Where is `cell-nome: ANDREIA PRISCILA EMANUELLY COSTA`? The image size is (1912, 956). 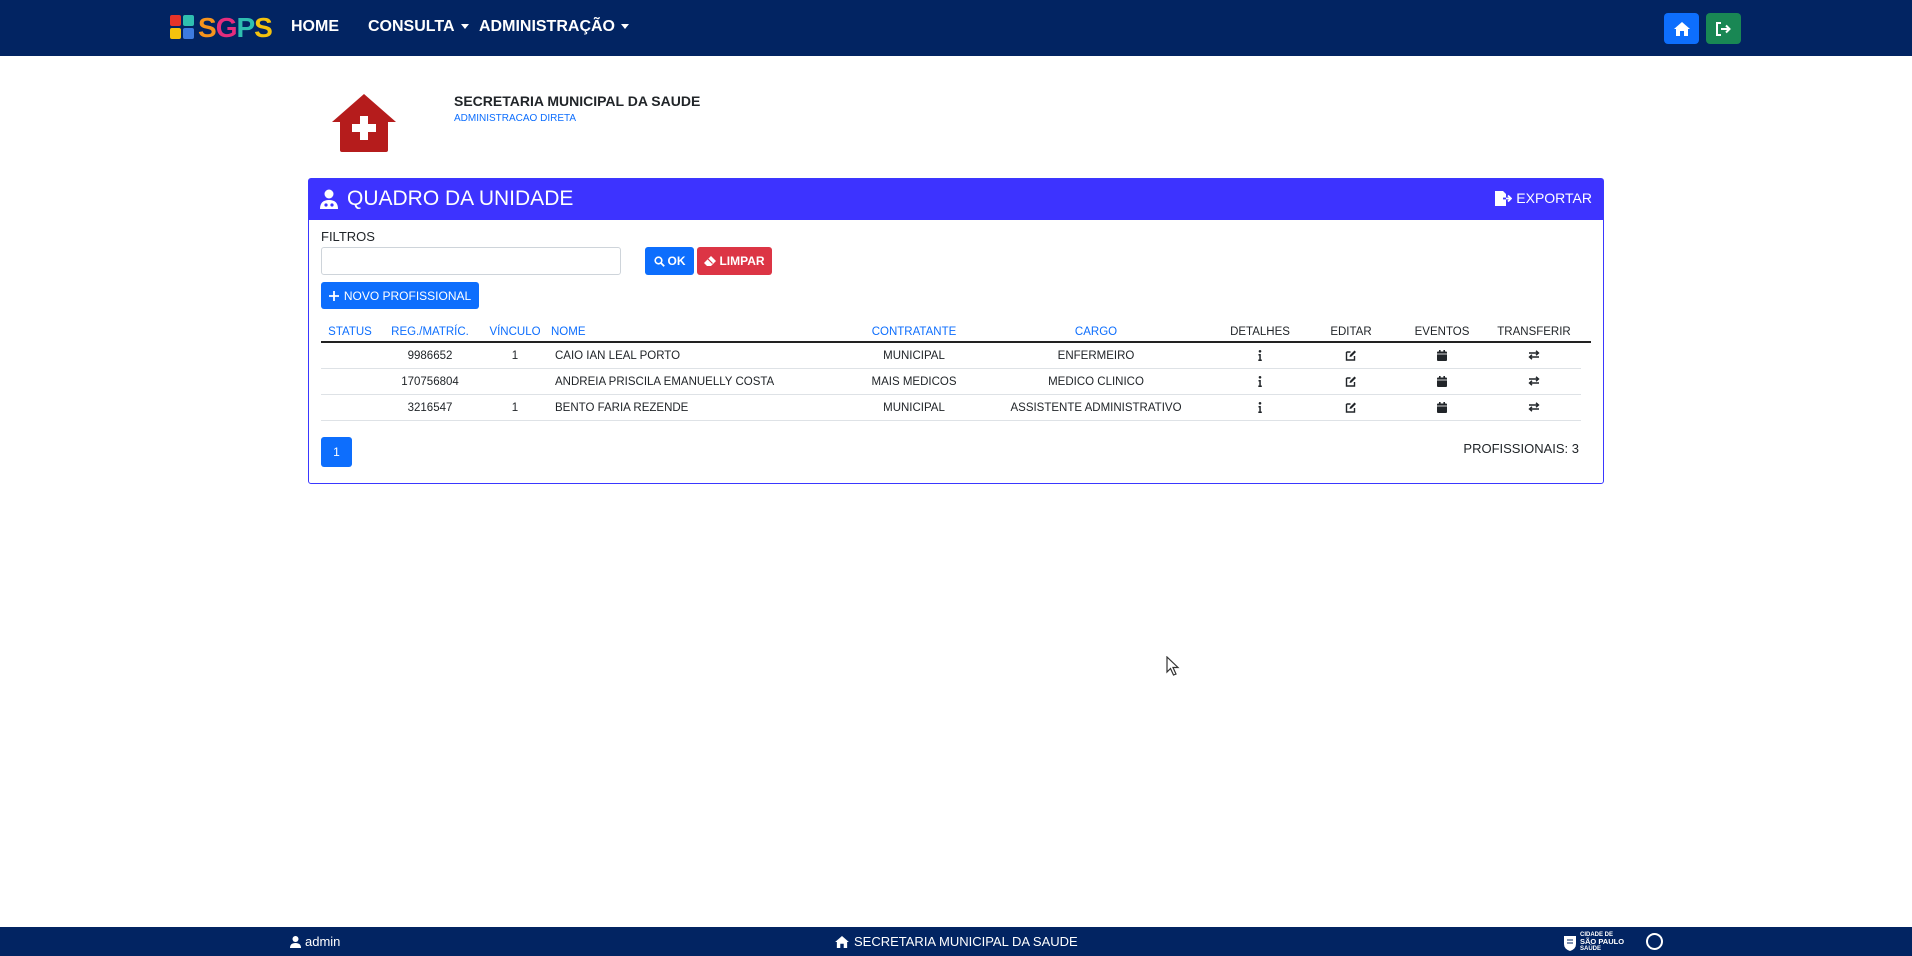
cell-nome: ANDREIA PRISCILA EMANUELLY COSTA is located at coordinates (665, 382).